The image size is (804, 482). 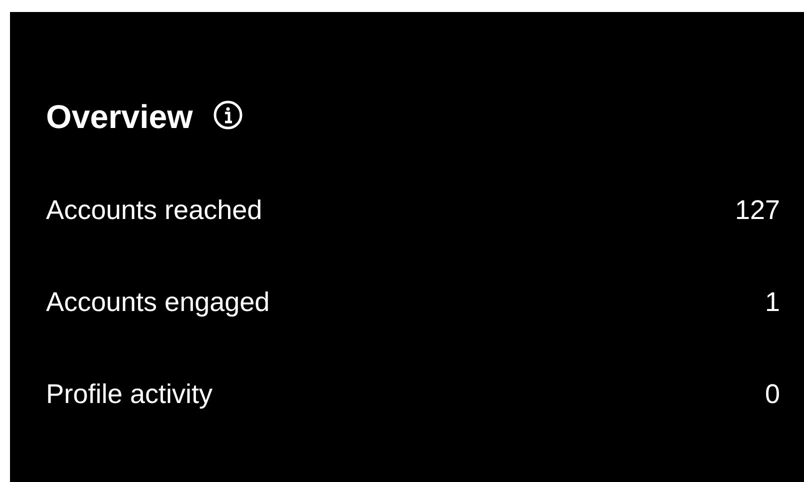 I want to click on metric-label: Accounts reached, so click(x=154, y=210).